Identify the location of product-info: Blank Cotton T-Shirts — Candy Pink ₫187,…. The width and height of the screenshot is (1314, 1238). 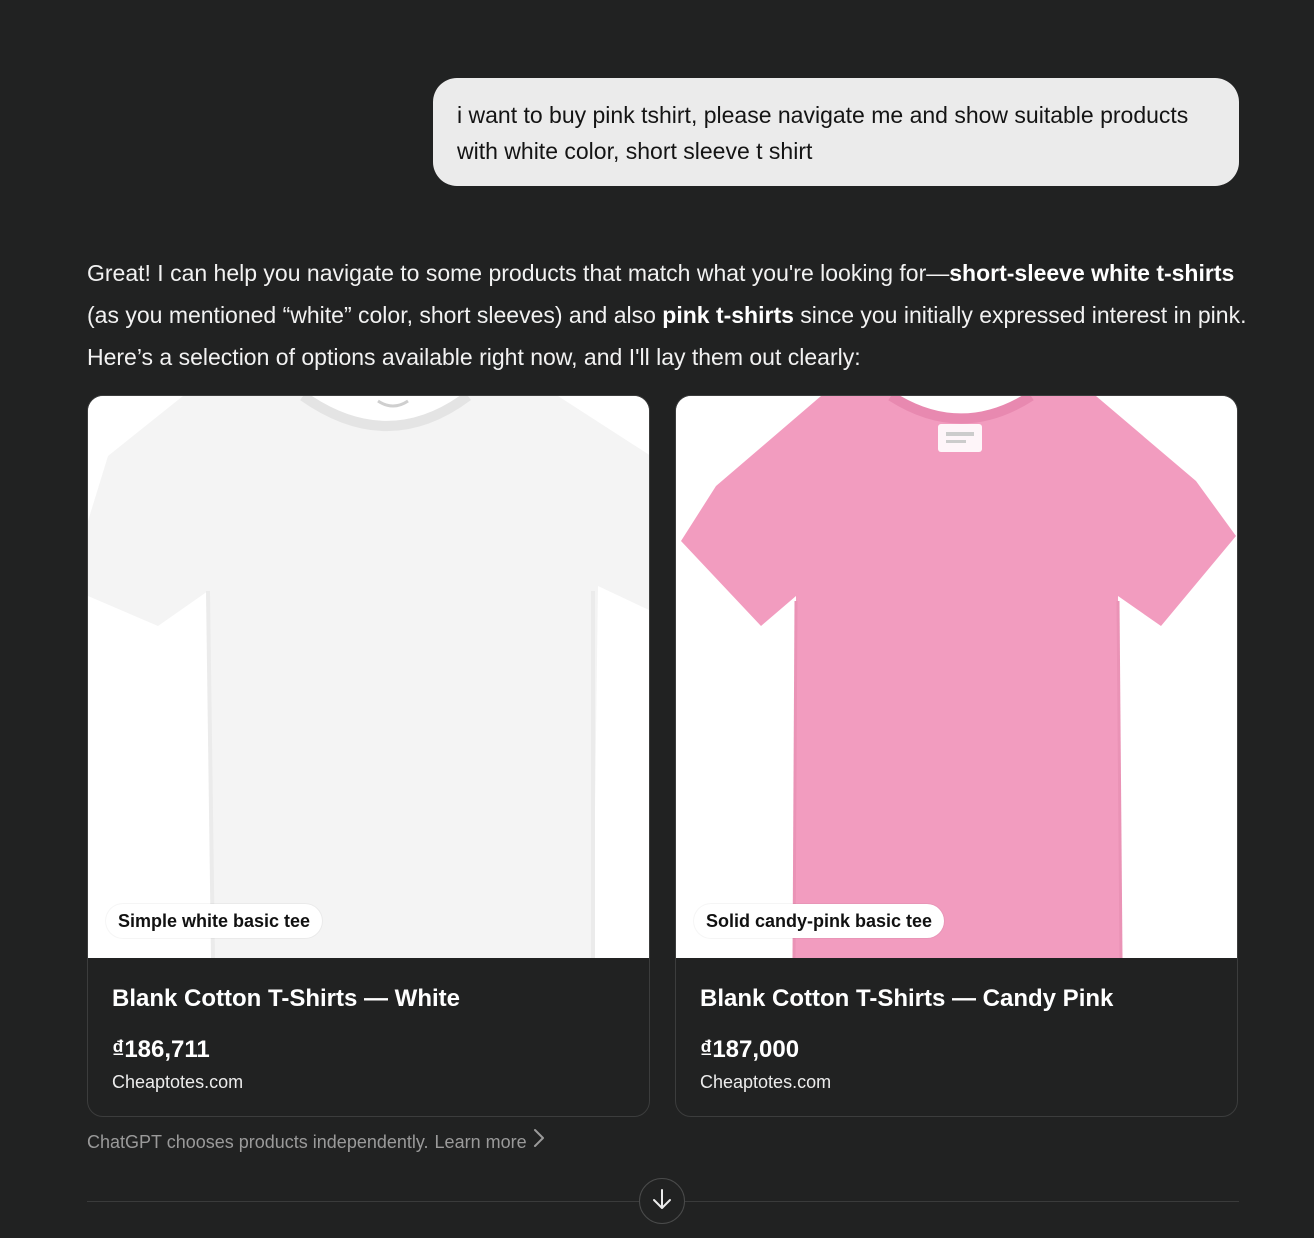
(956, 1039).